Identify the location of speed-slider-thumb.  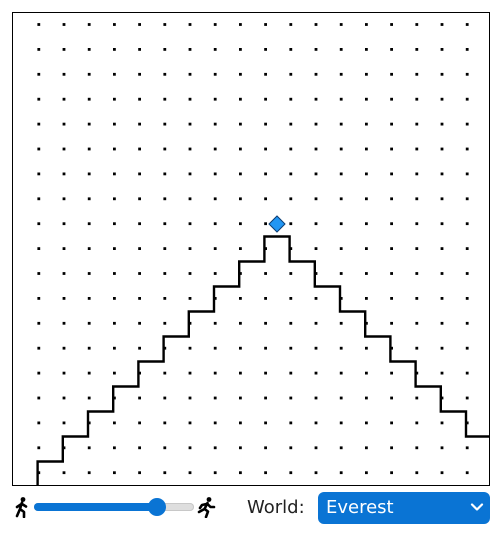
(157, 507).